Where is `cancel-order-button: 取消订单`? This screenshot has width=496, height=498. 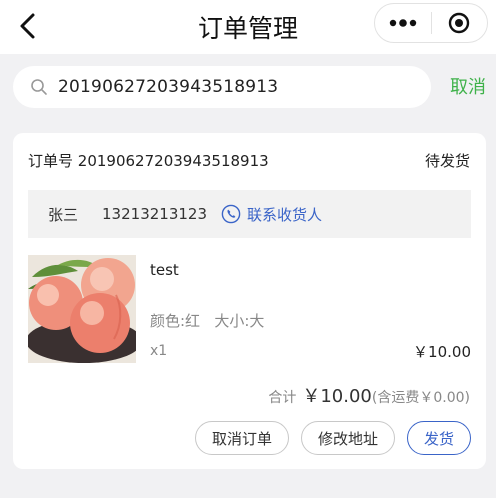 cancel-order-button: 取消订单 is located at coordinates (241, 438).